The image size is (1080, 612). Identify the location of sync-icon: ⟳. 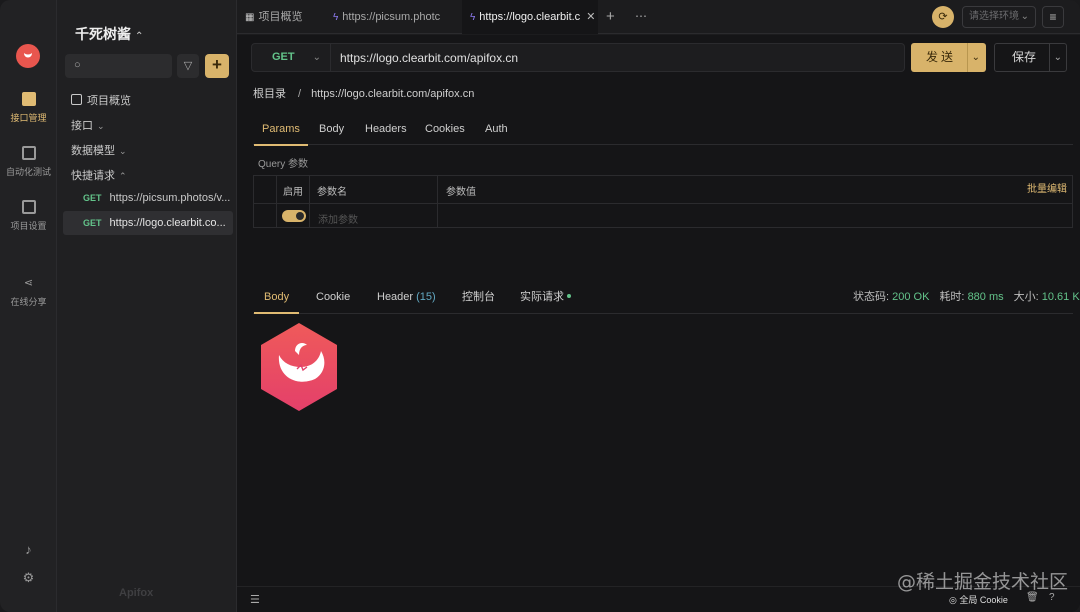
(943, 17).